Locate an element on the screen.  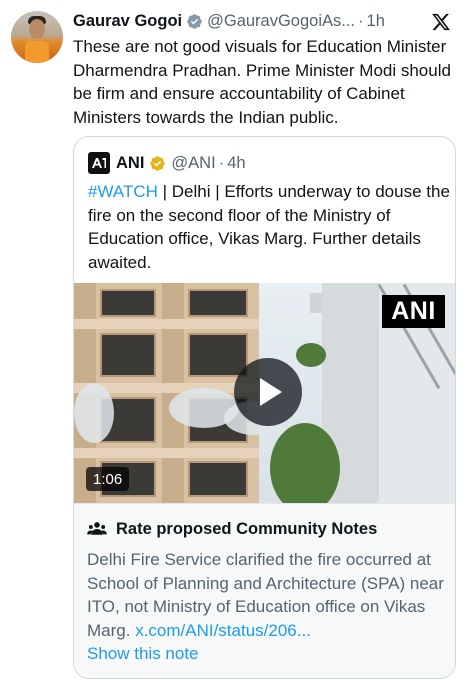
author-display-name: Gaurav Gogoi is located at coordinates (127, 21).